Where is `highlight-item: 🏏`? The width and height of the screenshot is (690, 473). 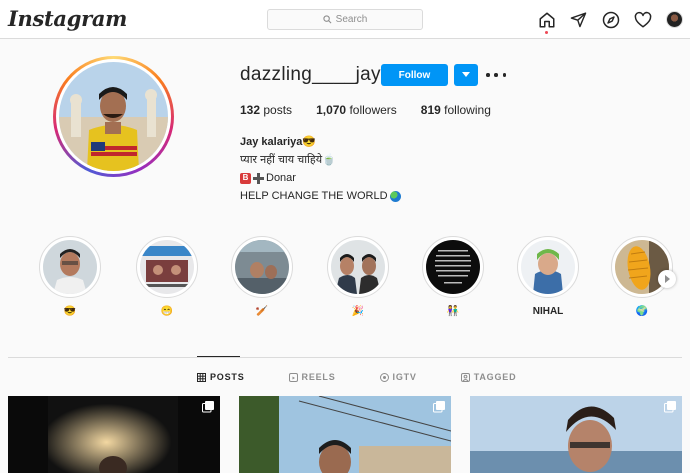
highlight-item: 🏏 is located at coordinates (262, 277).